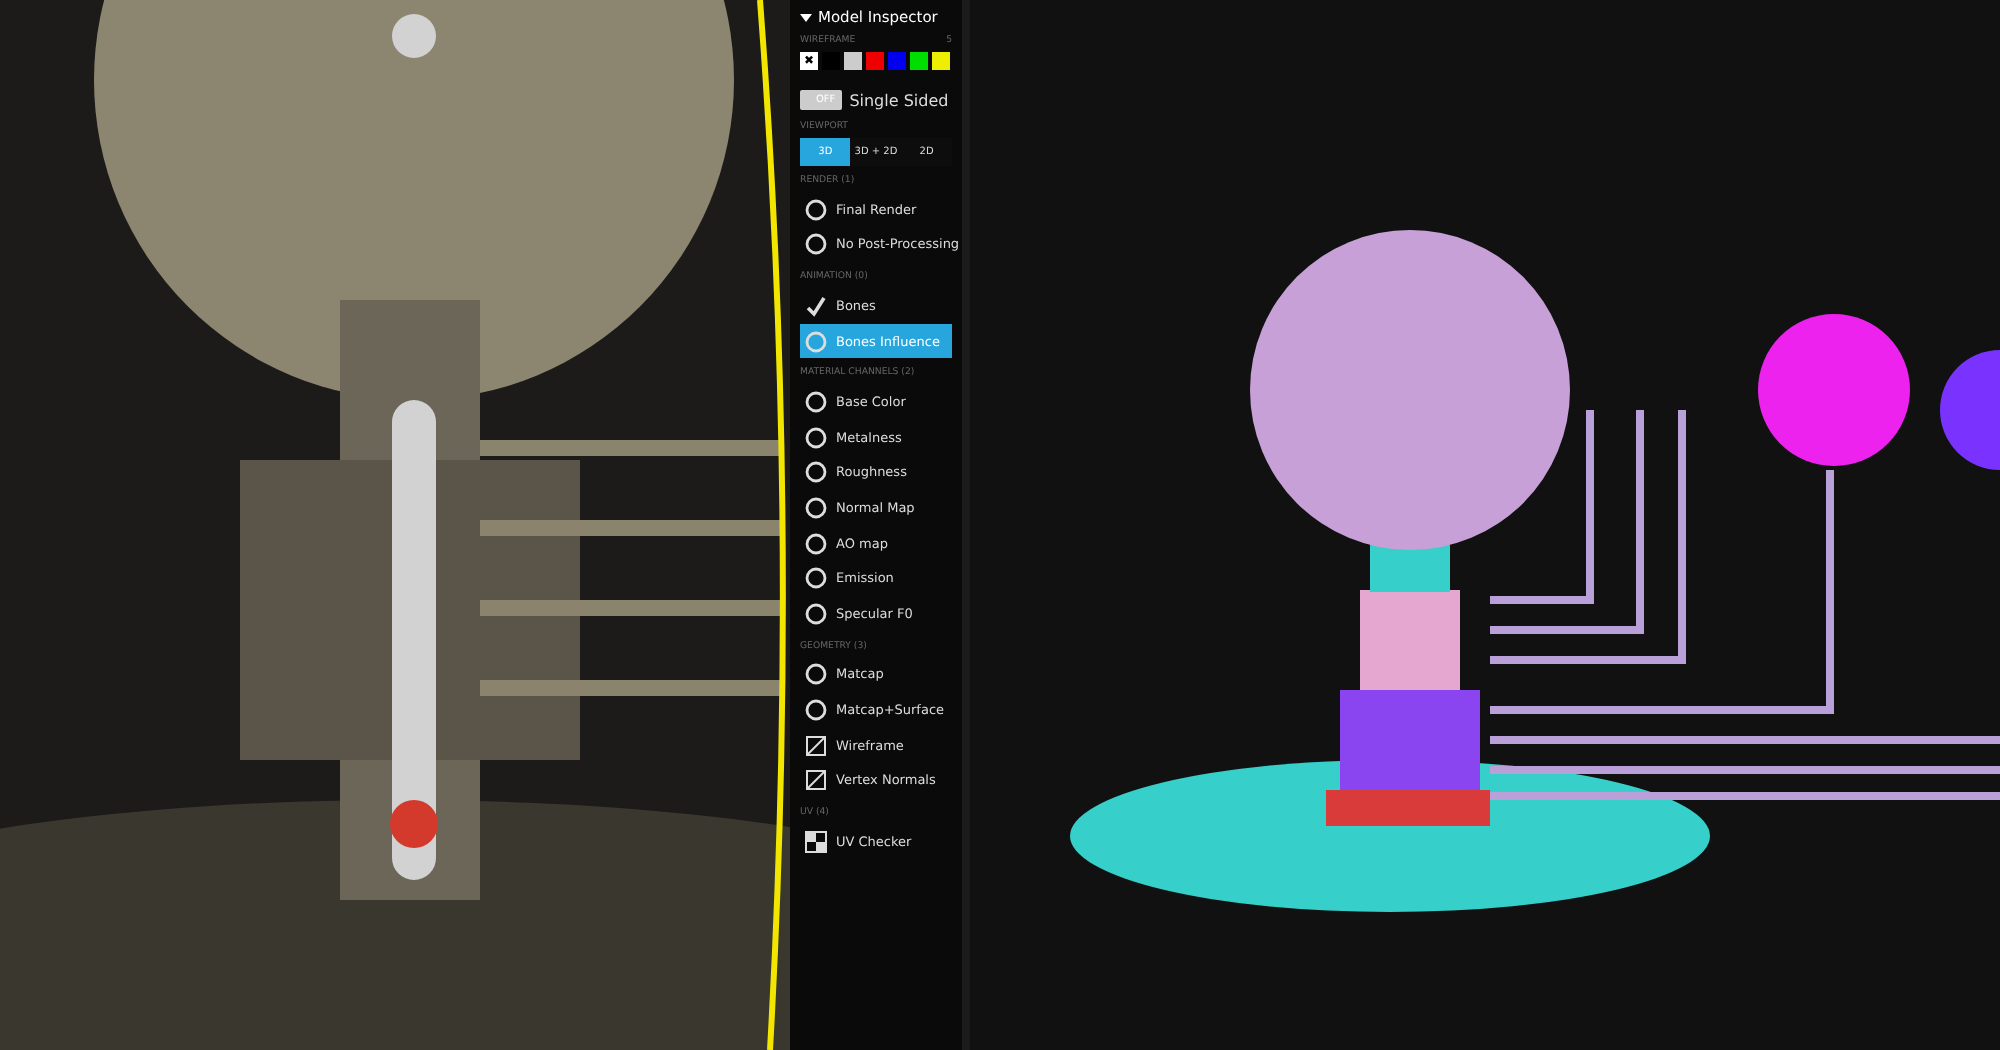 Image resolution: width=2000 pixels, height=1050 pixels. What do you see at coordinates (816, 305) in the screenshot?
I see `check-icon` at bounding box center [816, 305].